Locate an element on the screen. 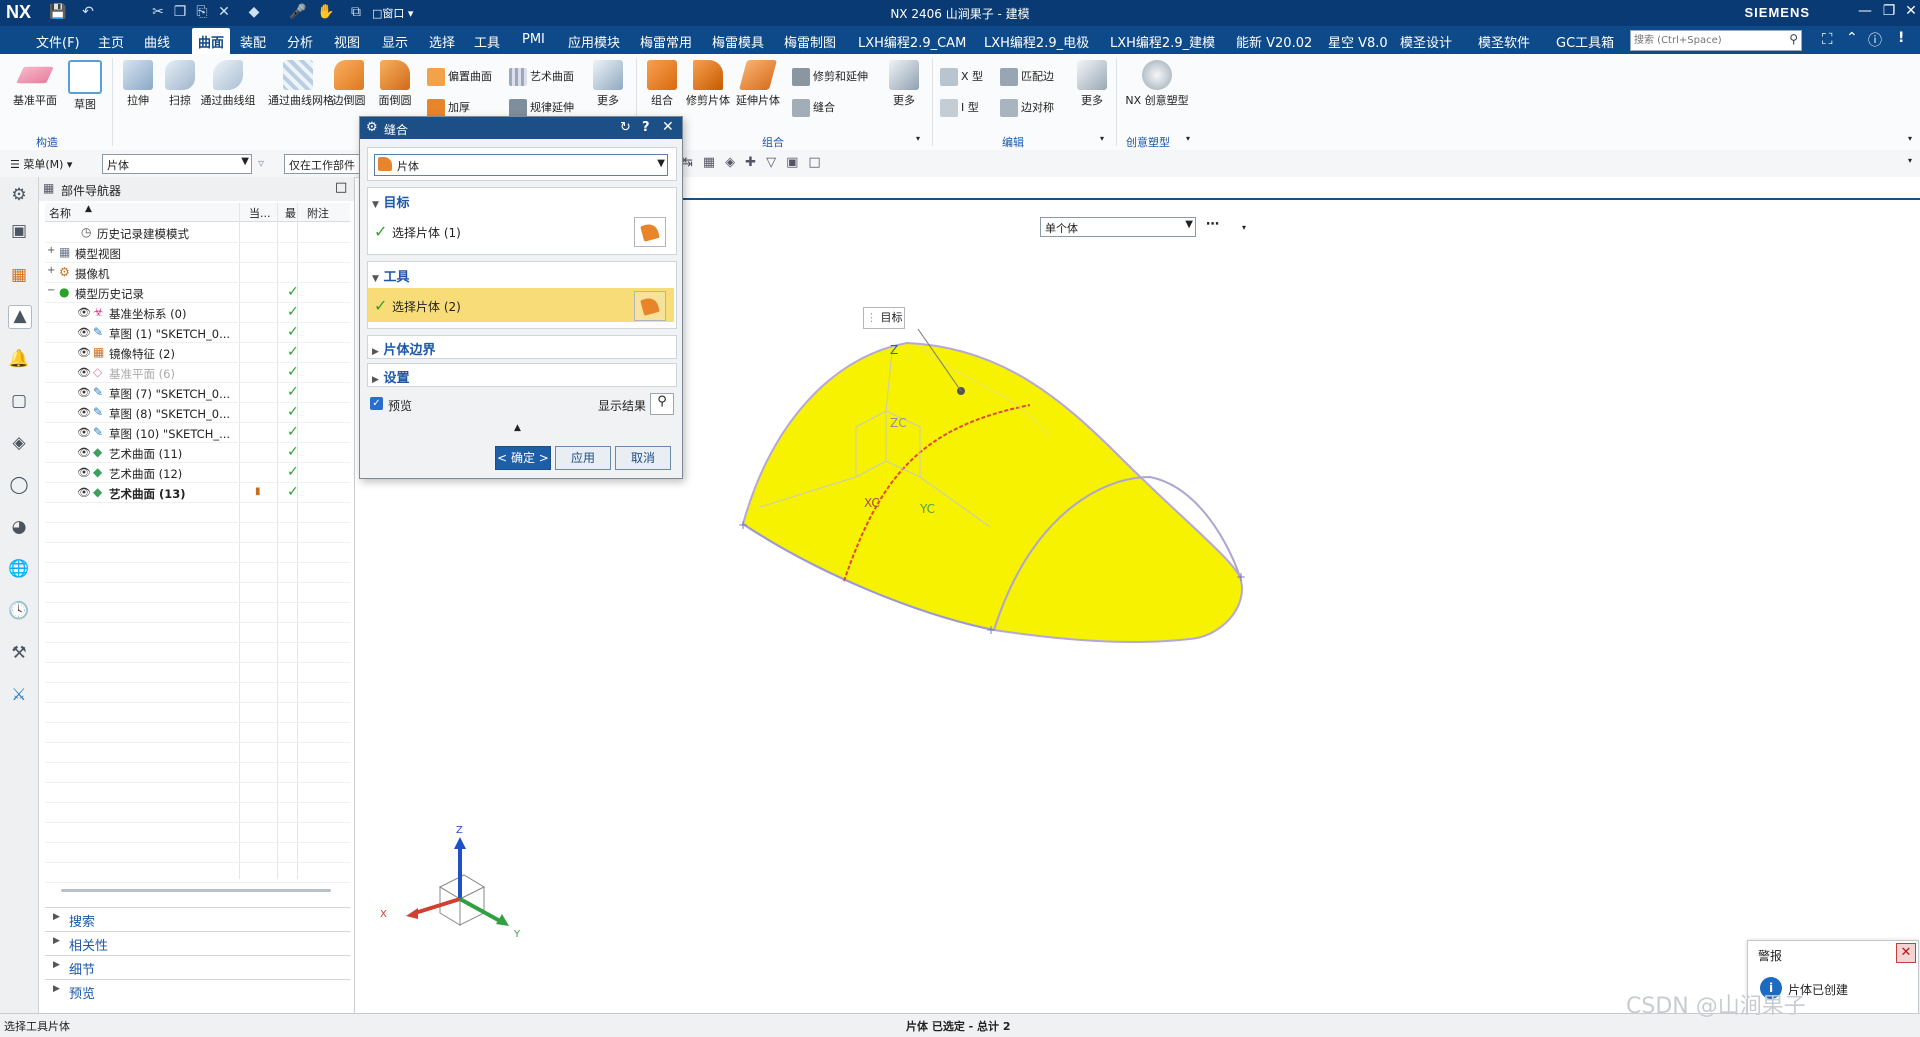 The height and width of the screenshot is (1037, 1920). menu-item-13: 梅雷模具 is located at coordinates (738, 41).